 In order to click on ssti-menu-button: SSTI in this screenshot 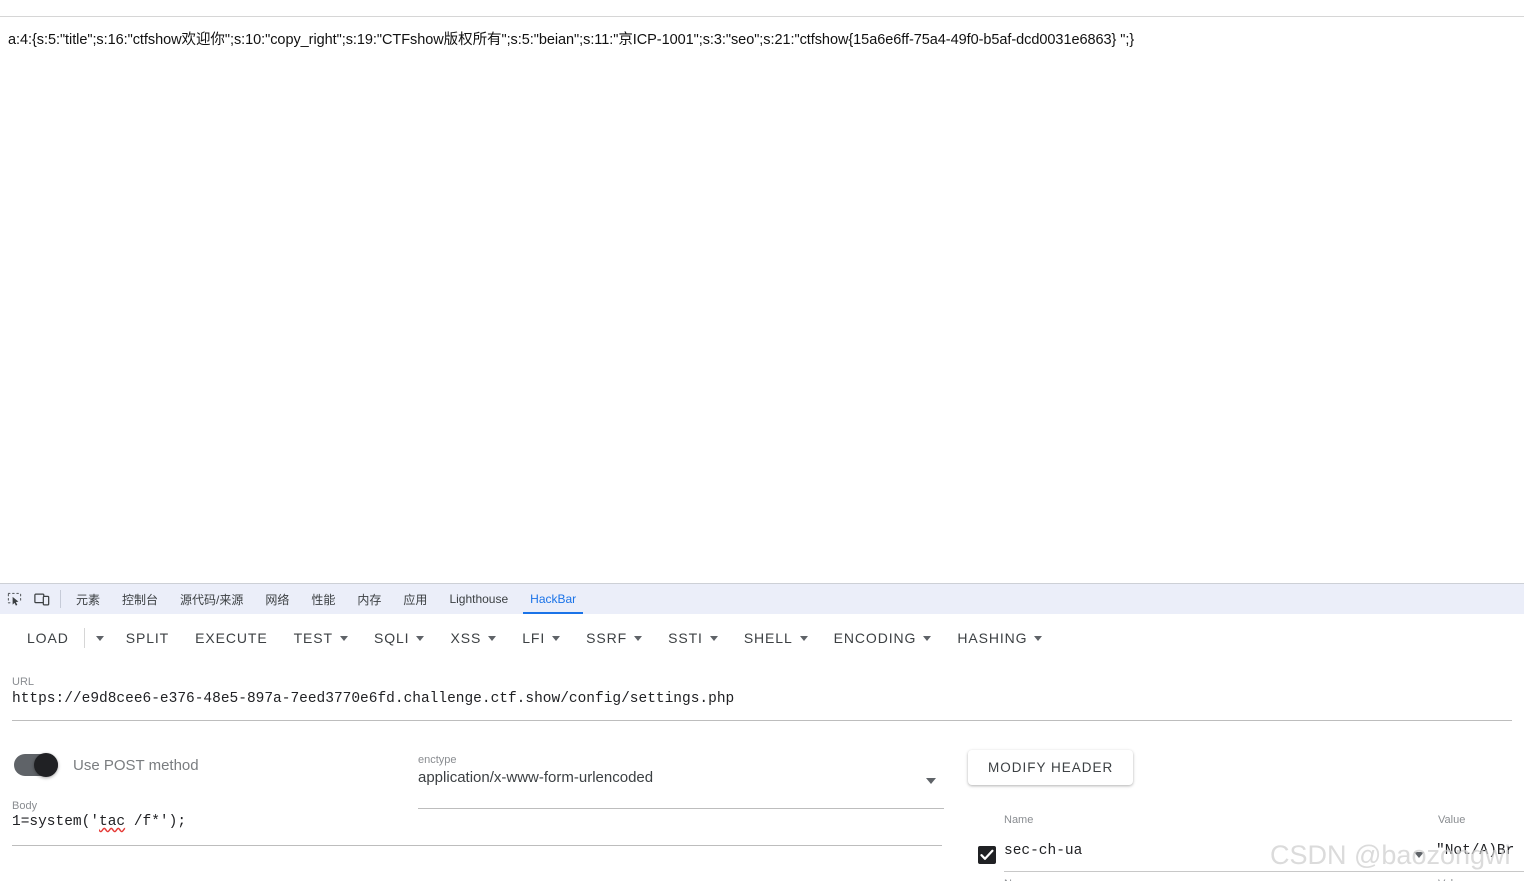, I will do `click(693, 638)`.